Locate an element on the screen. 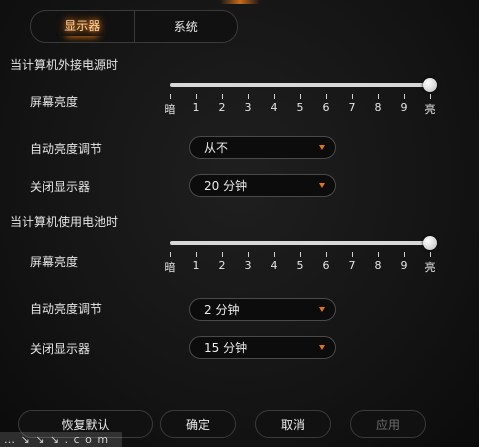 This screenshot has width=479, height=447. ac-display-off-label: 关闭显示器 is located at coordinates (60, 187).